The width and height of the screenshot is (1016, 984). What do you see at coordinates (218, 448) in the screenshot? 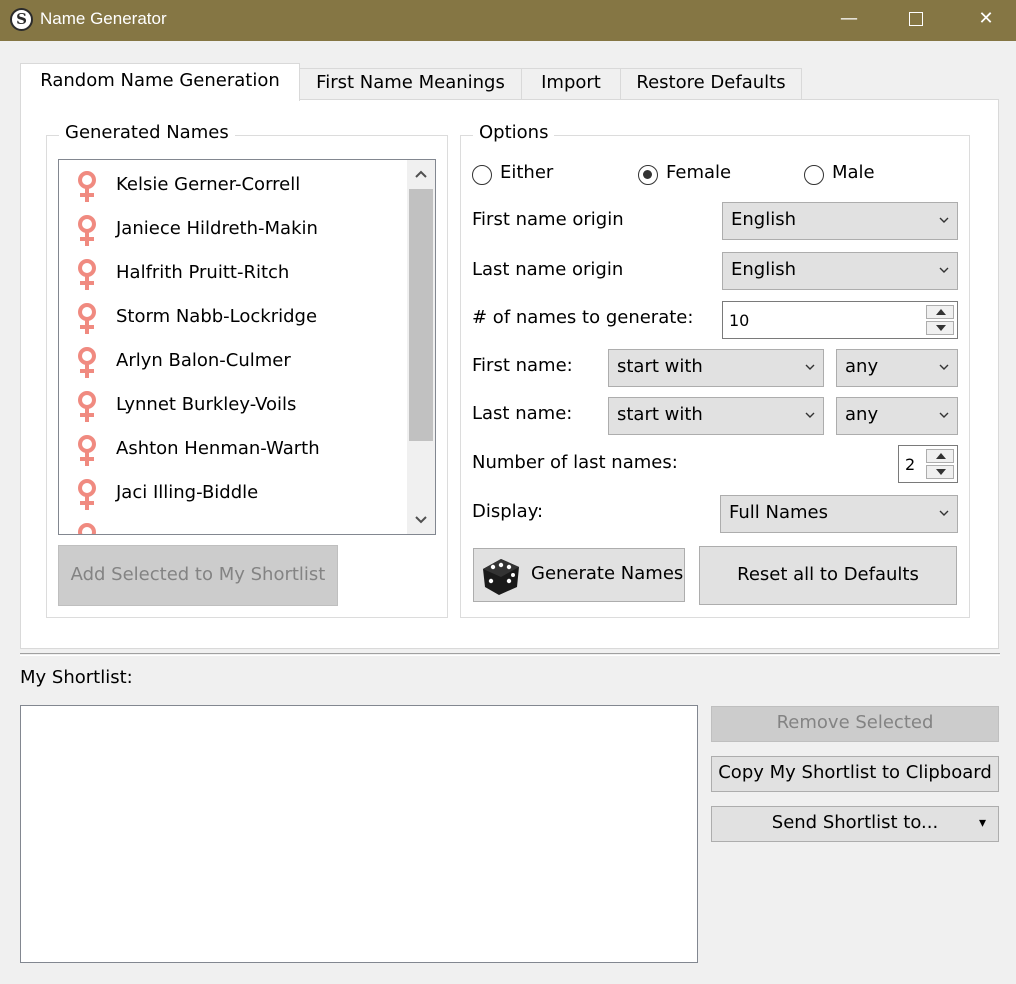
I see `name-text: Ashton Henman-Warth` at bounding box center [218, 448].